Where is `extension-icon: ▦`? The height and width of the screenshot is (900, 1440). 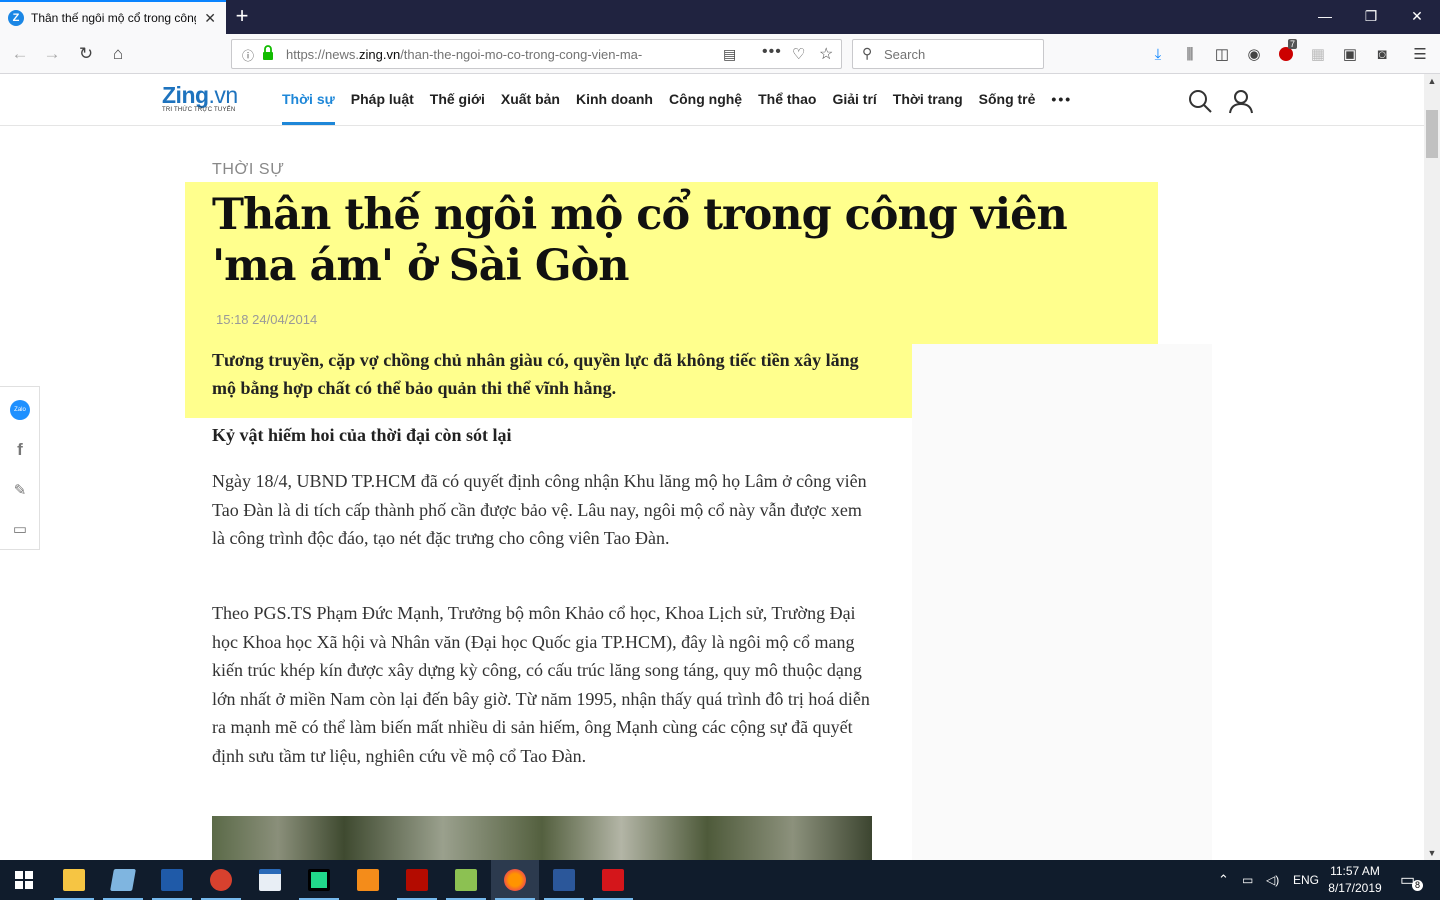
extension-icon: ▦ is located at coordinates (1318, 54).